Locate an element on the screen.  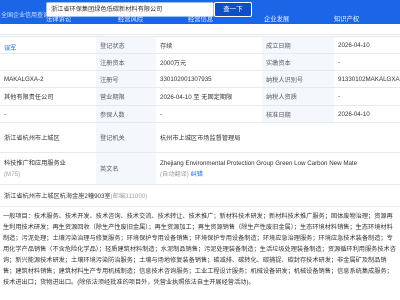
auto-translate-note: (自动翻译) is located at coordinates (174, 174).